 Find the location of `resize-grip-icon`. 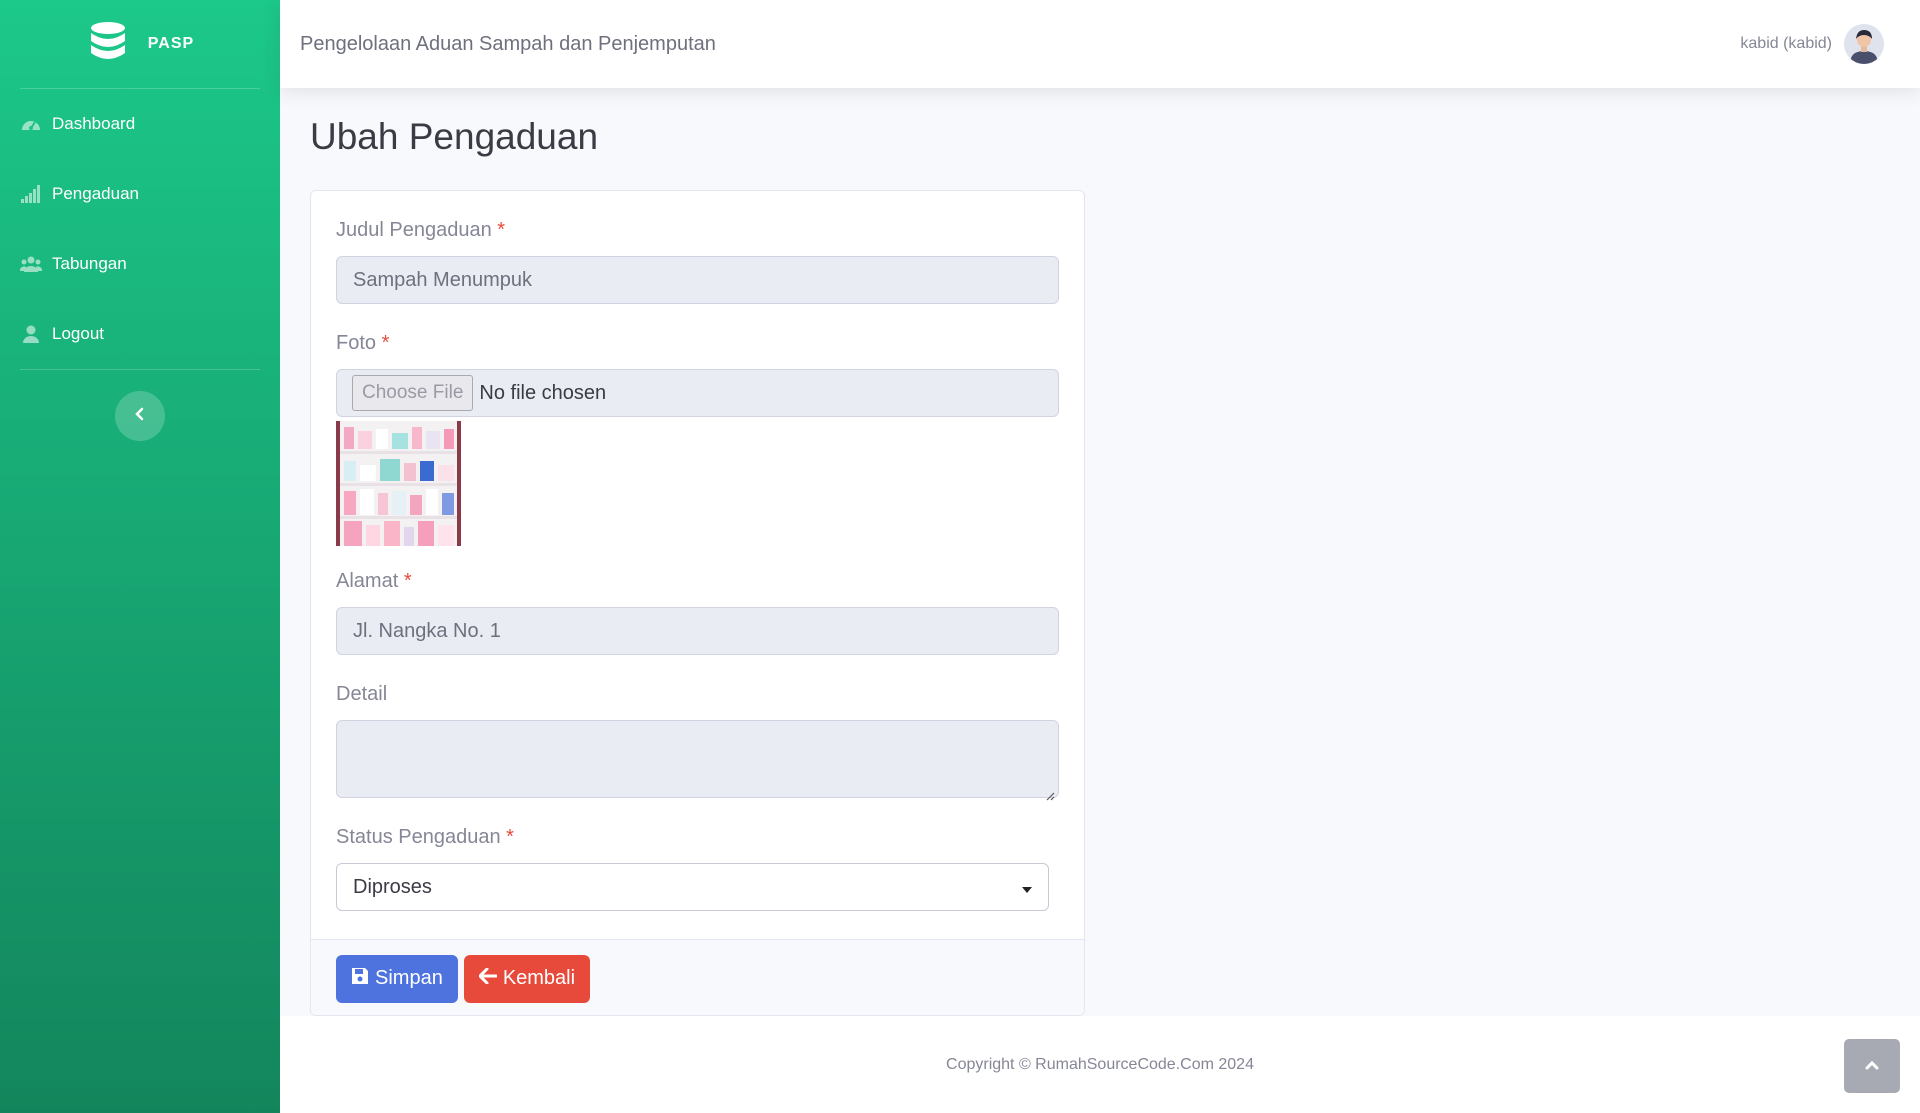

resize-grip-icon is located at coordinates (1050, 792).